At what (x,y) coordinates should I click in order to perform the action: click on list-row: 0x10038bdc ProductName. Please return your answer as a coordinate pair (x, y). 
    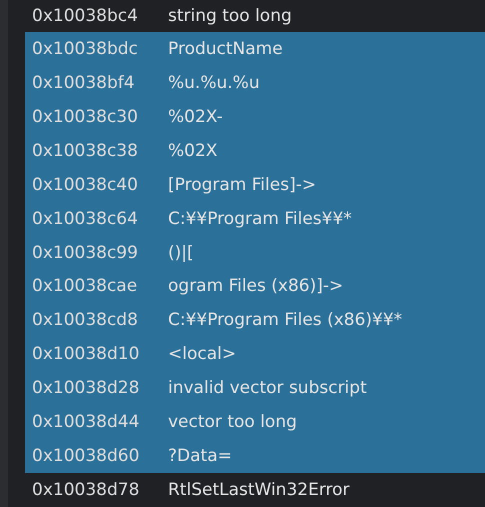
    Looking at the image, I should click on (255, 49).